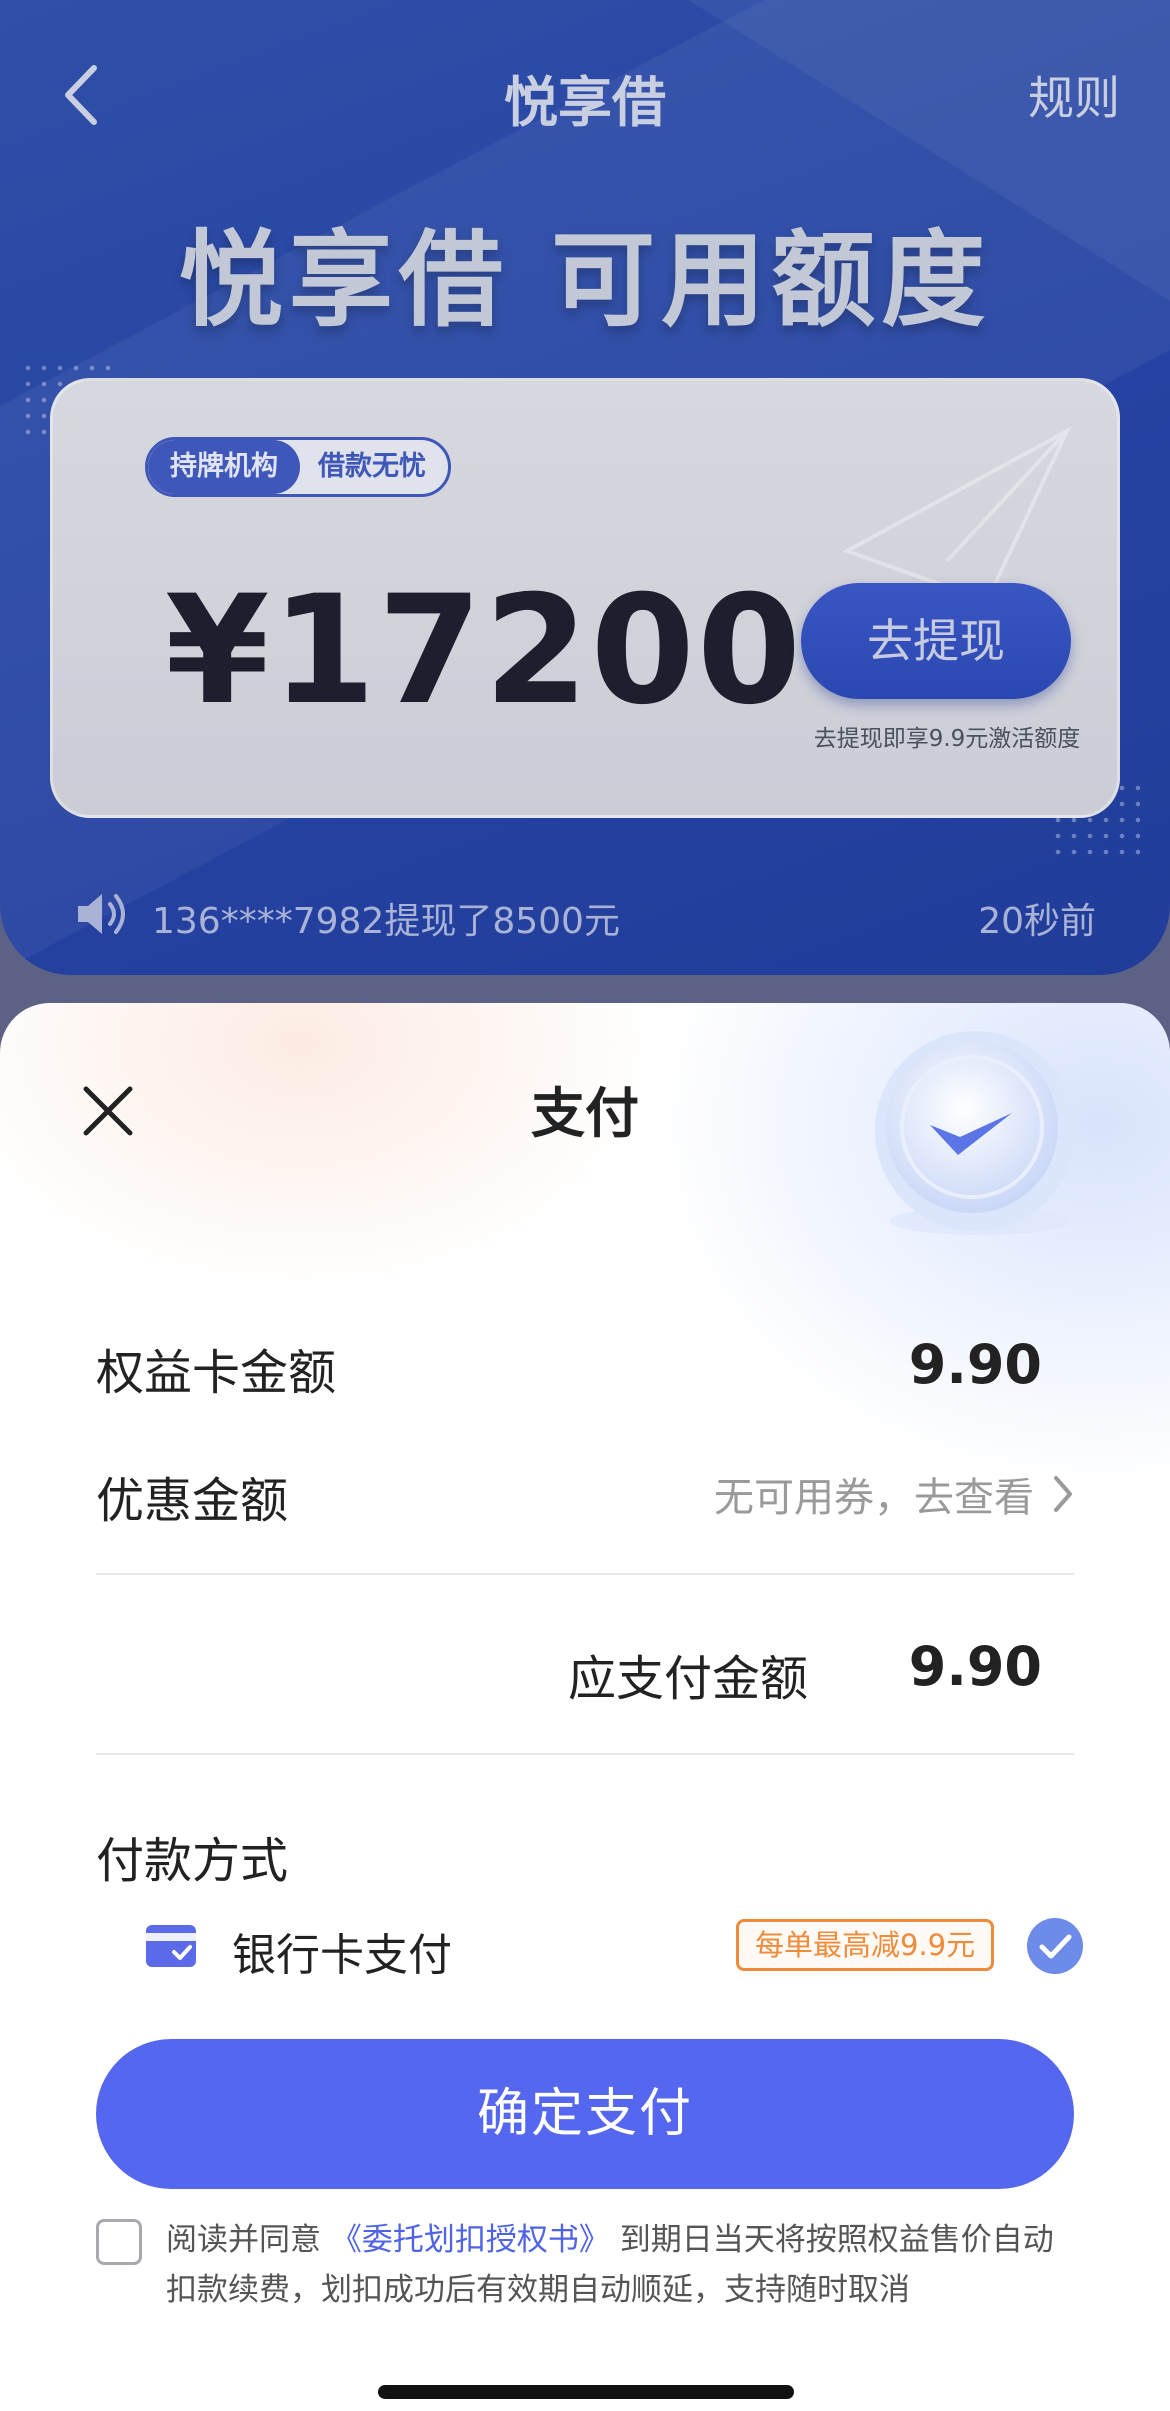 The width and height of the screenshot is (1170, 2411). I want to click on confirm-payment-button: 确定支付, so click(585, 2114).